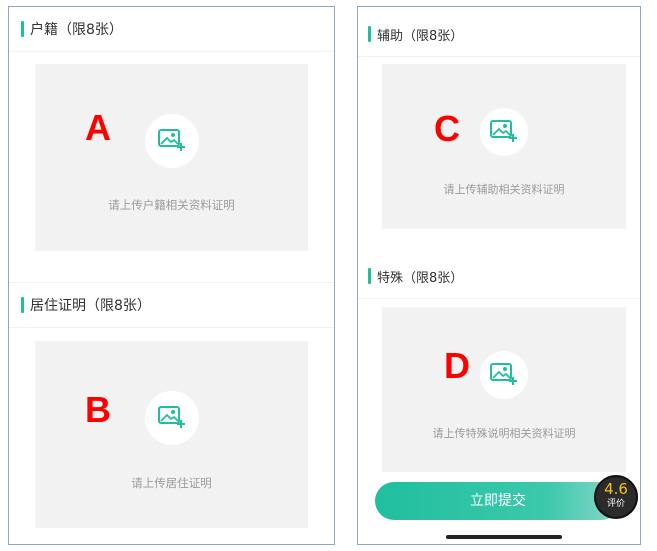 The height and width of the screenshot is (551, 657). What do you see at coordinates (616, 489) in the screenshot?
I see `rating-score: 4.6` at bounding box center [616, 489].